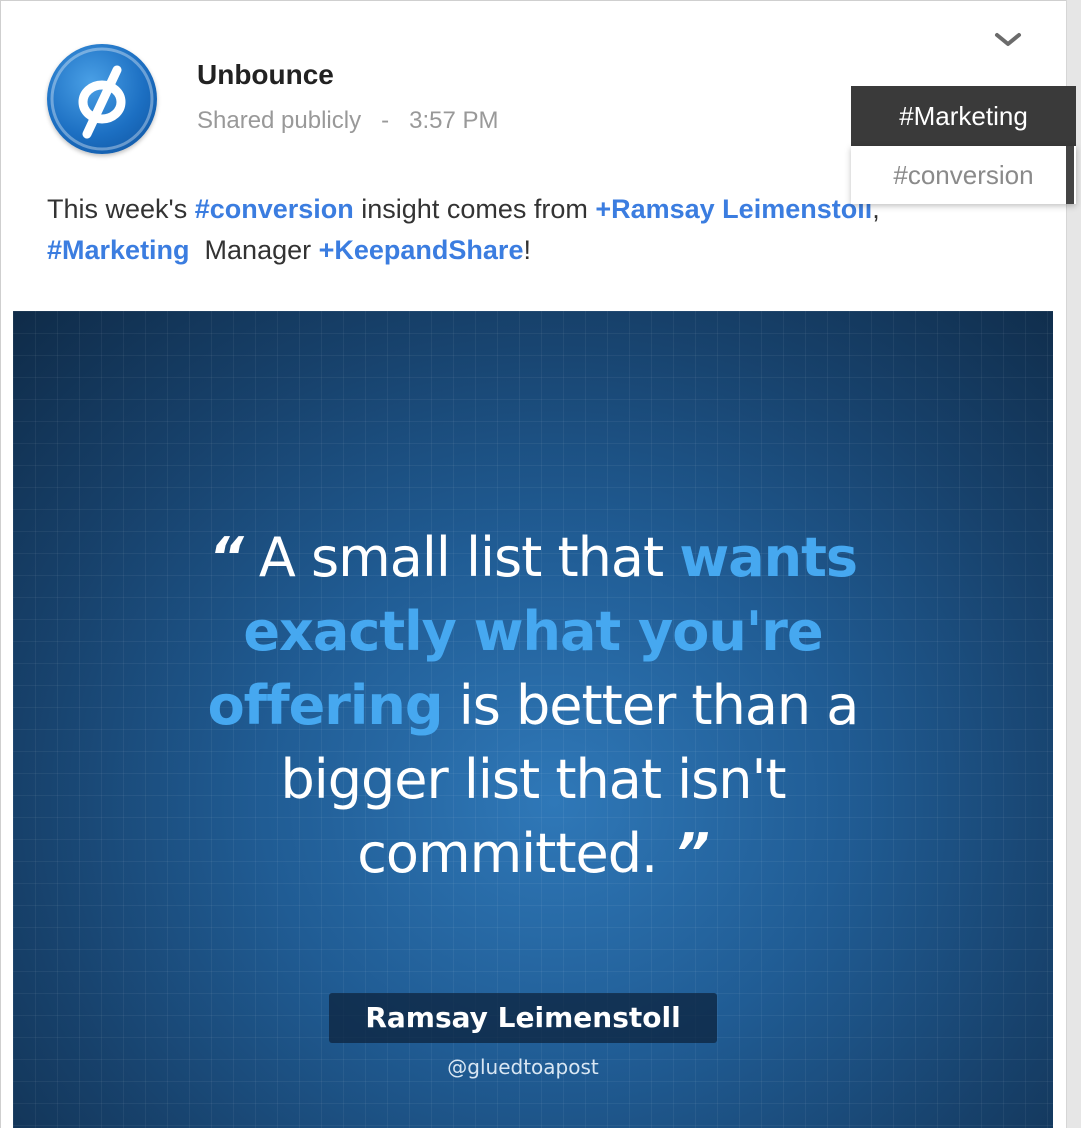  What do you see at coordinates (523, 1067) in the screenshot?
I see `quote-handle: @gluedtoapost` at bounding box center [523, 1067].